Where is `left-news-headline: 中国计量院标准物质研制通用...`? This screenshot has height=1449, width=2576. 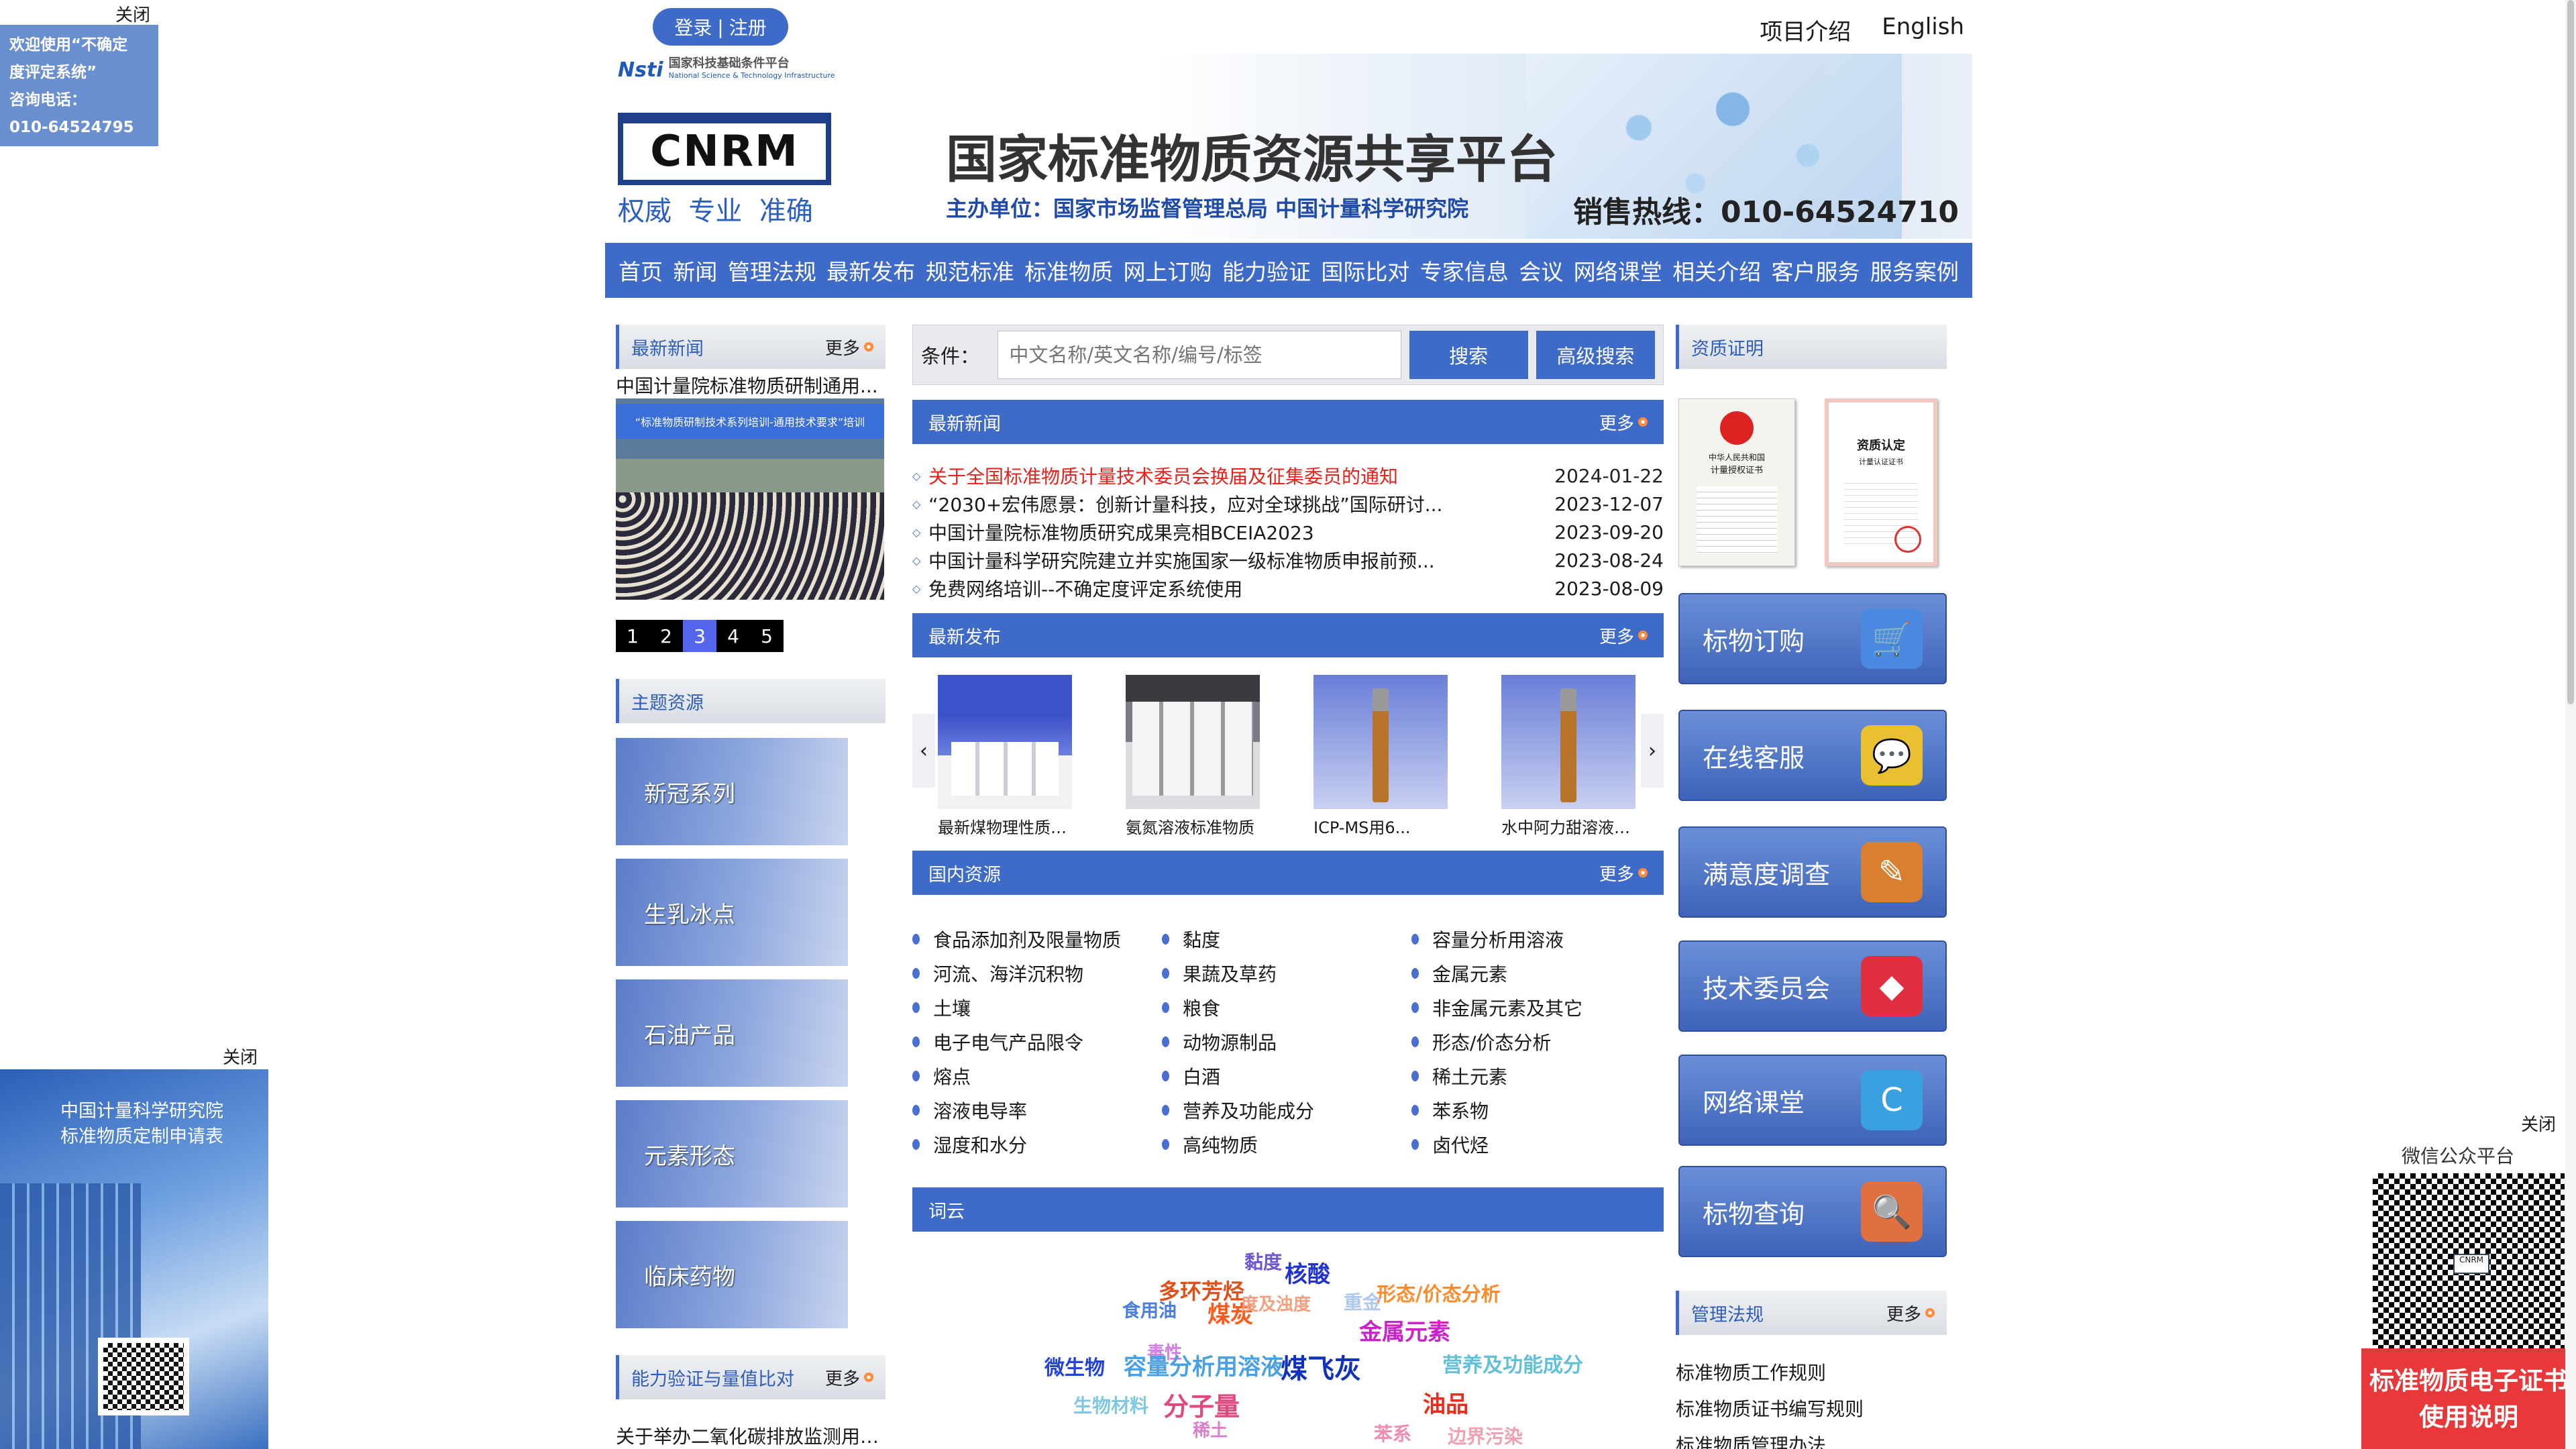 left-news-headline: 中国计量院标准物质研制通用... is located at coordinates (750, 385).